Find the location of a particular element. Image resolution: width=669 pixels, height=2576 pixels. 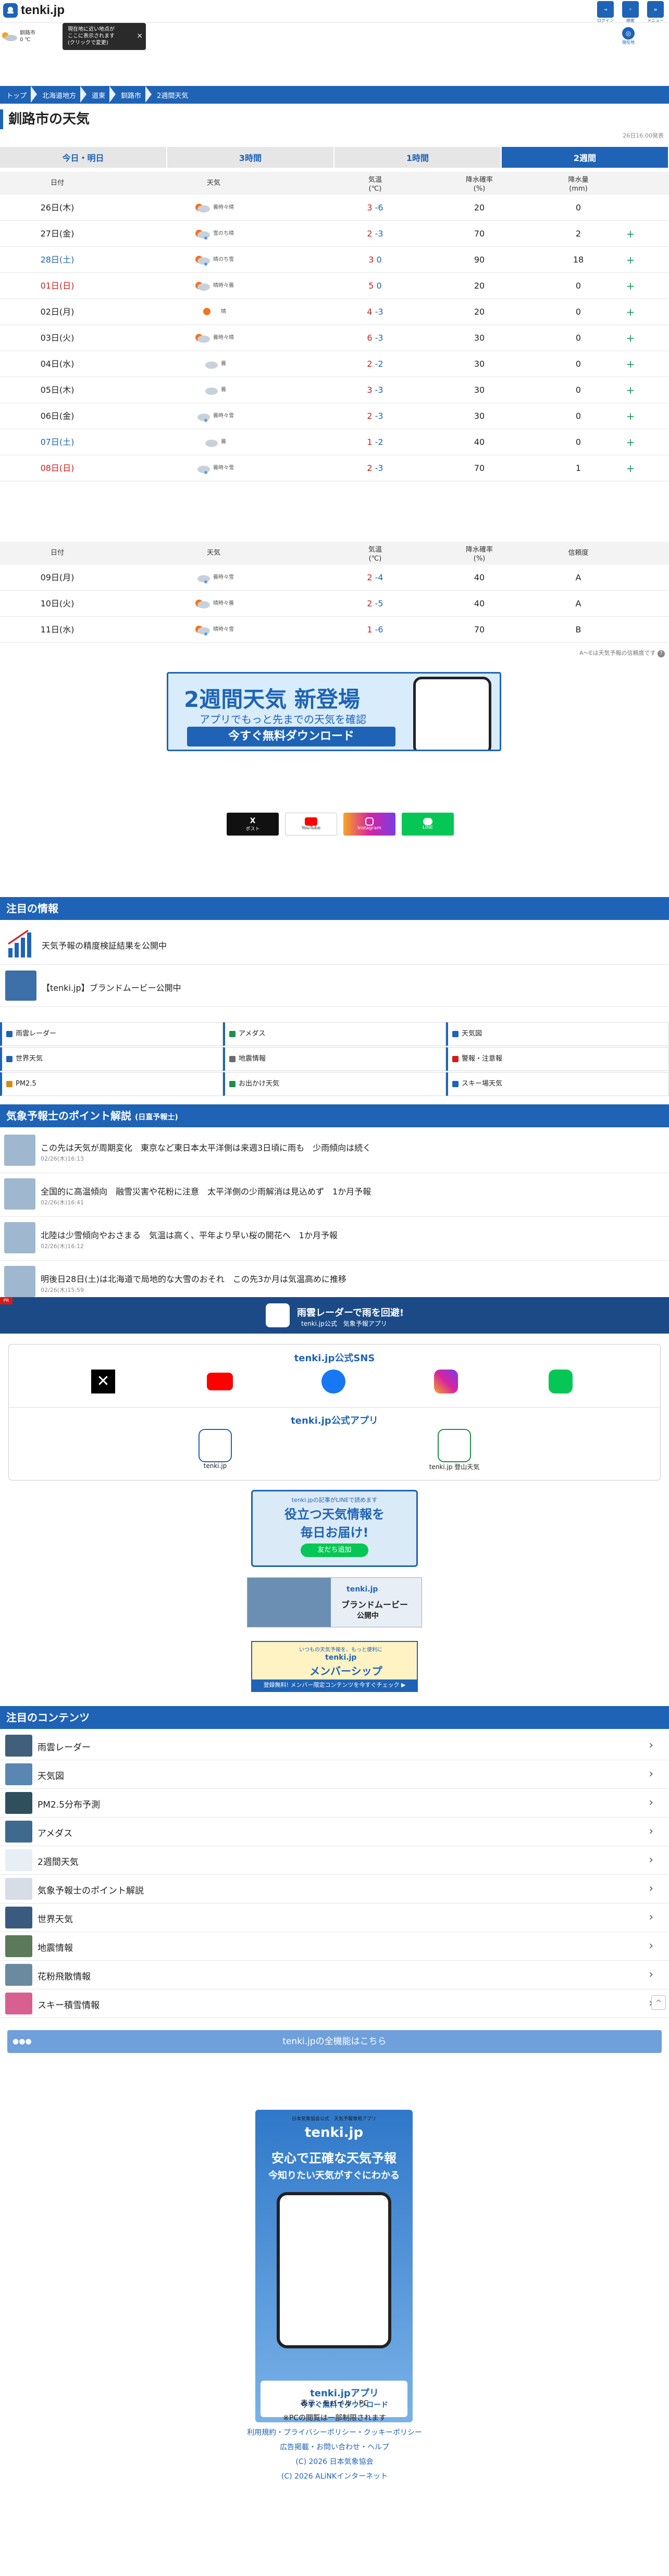

chevron-right-icon: › is located at coordinates (651, 1745).